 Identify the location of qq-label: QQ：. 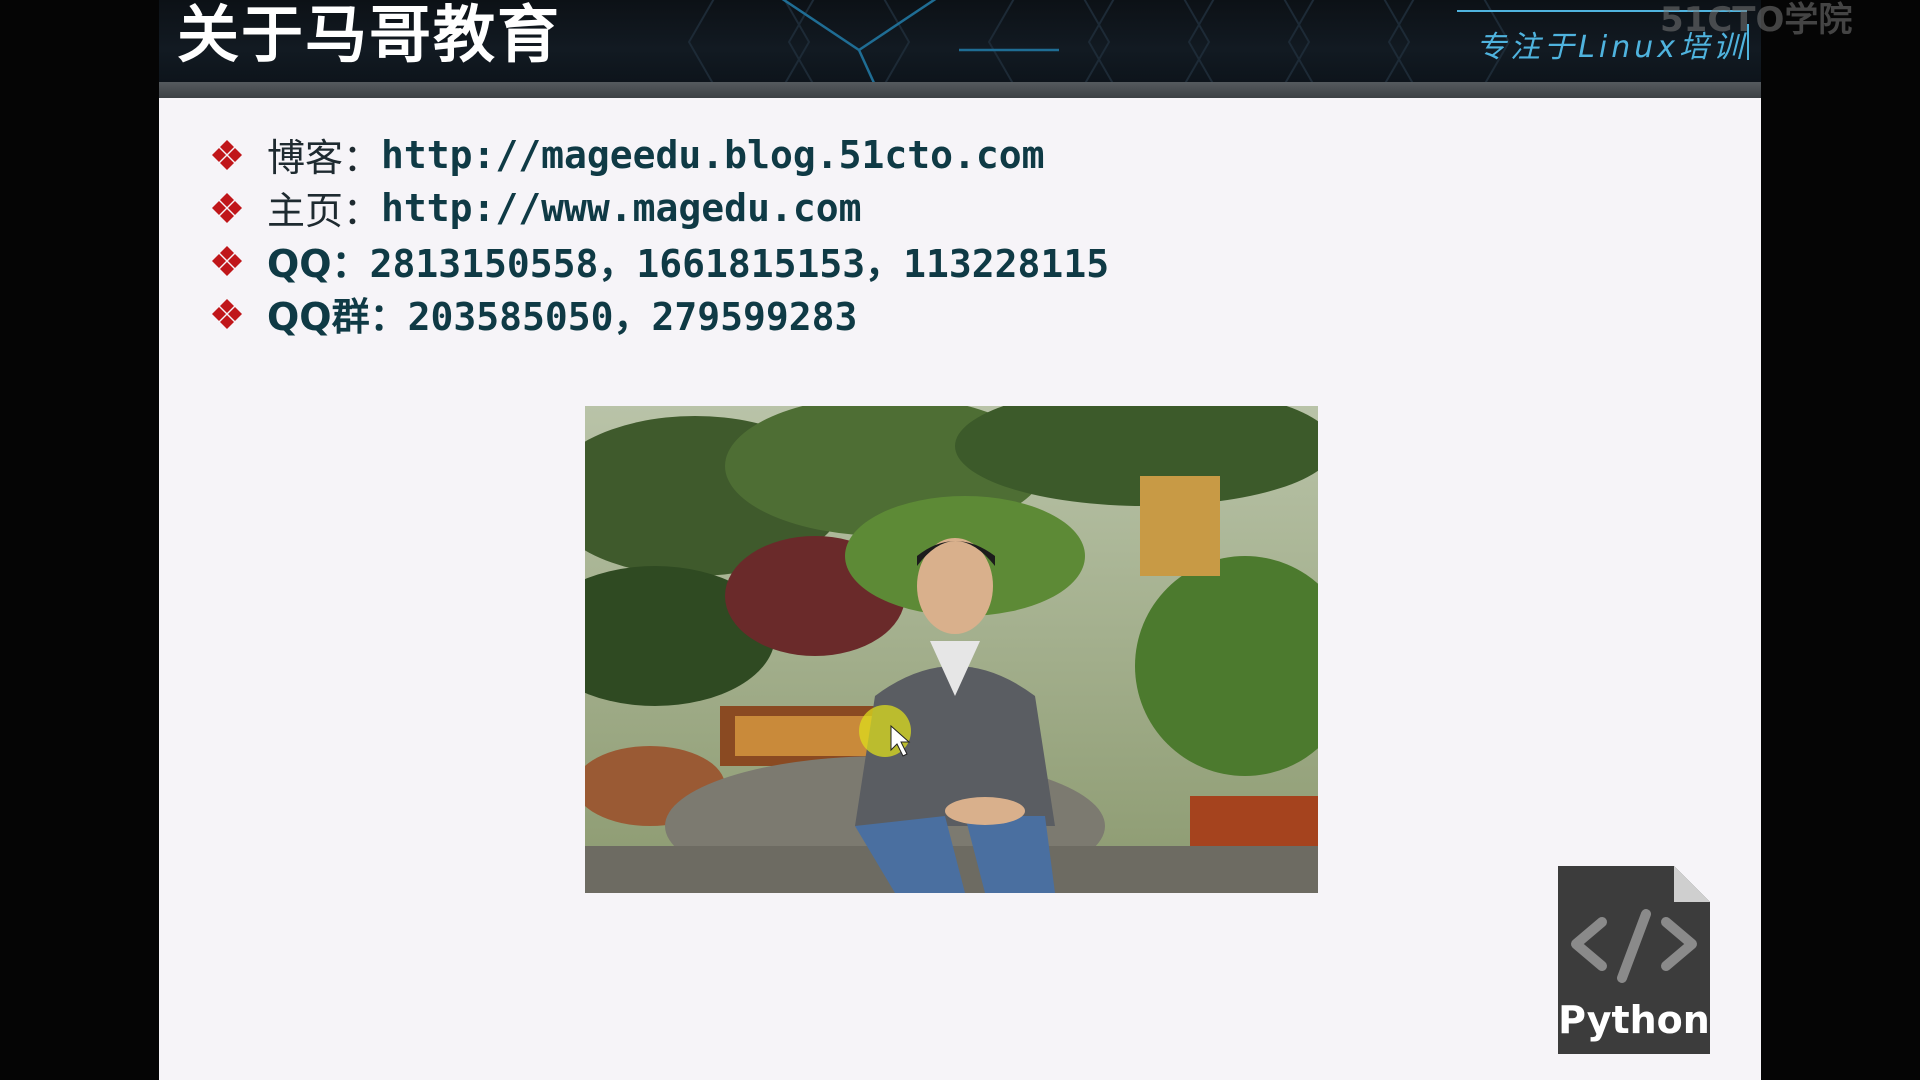
(318, 264).